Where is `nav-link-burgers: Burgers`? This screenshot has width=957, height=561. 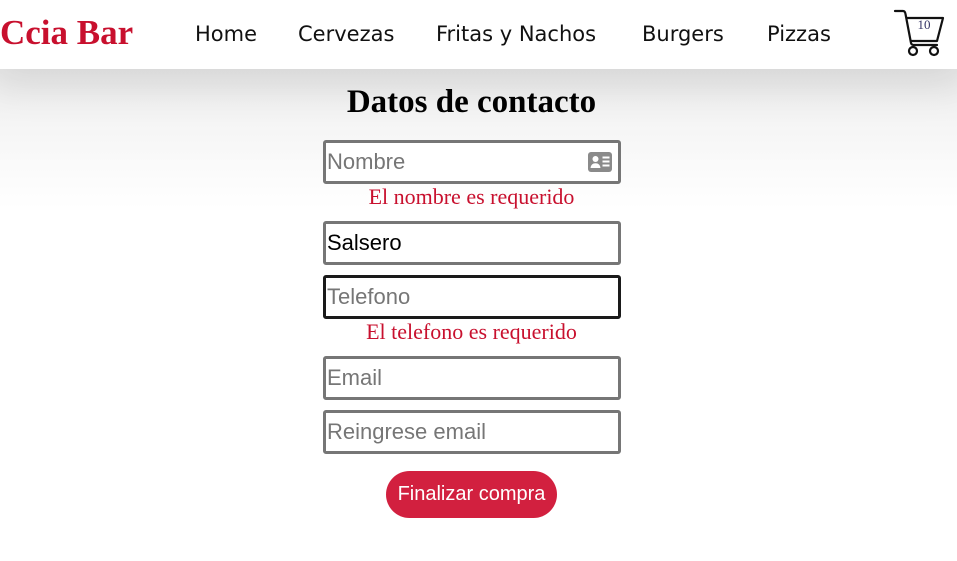 nav-link-burgers: Burgers is located at coordinates (683, 34).